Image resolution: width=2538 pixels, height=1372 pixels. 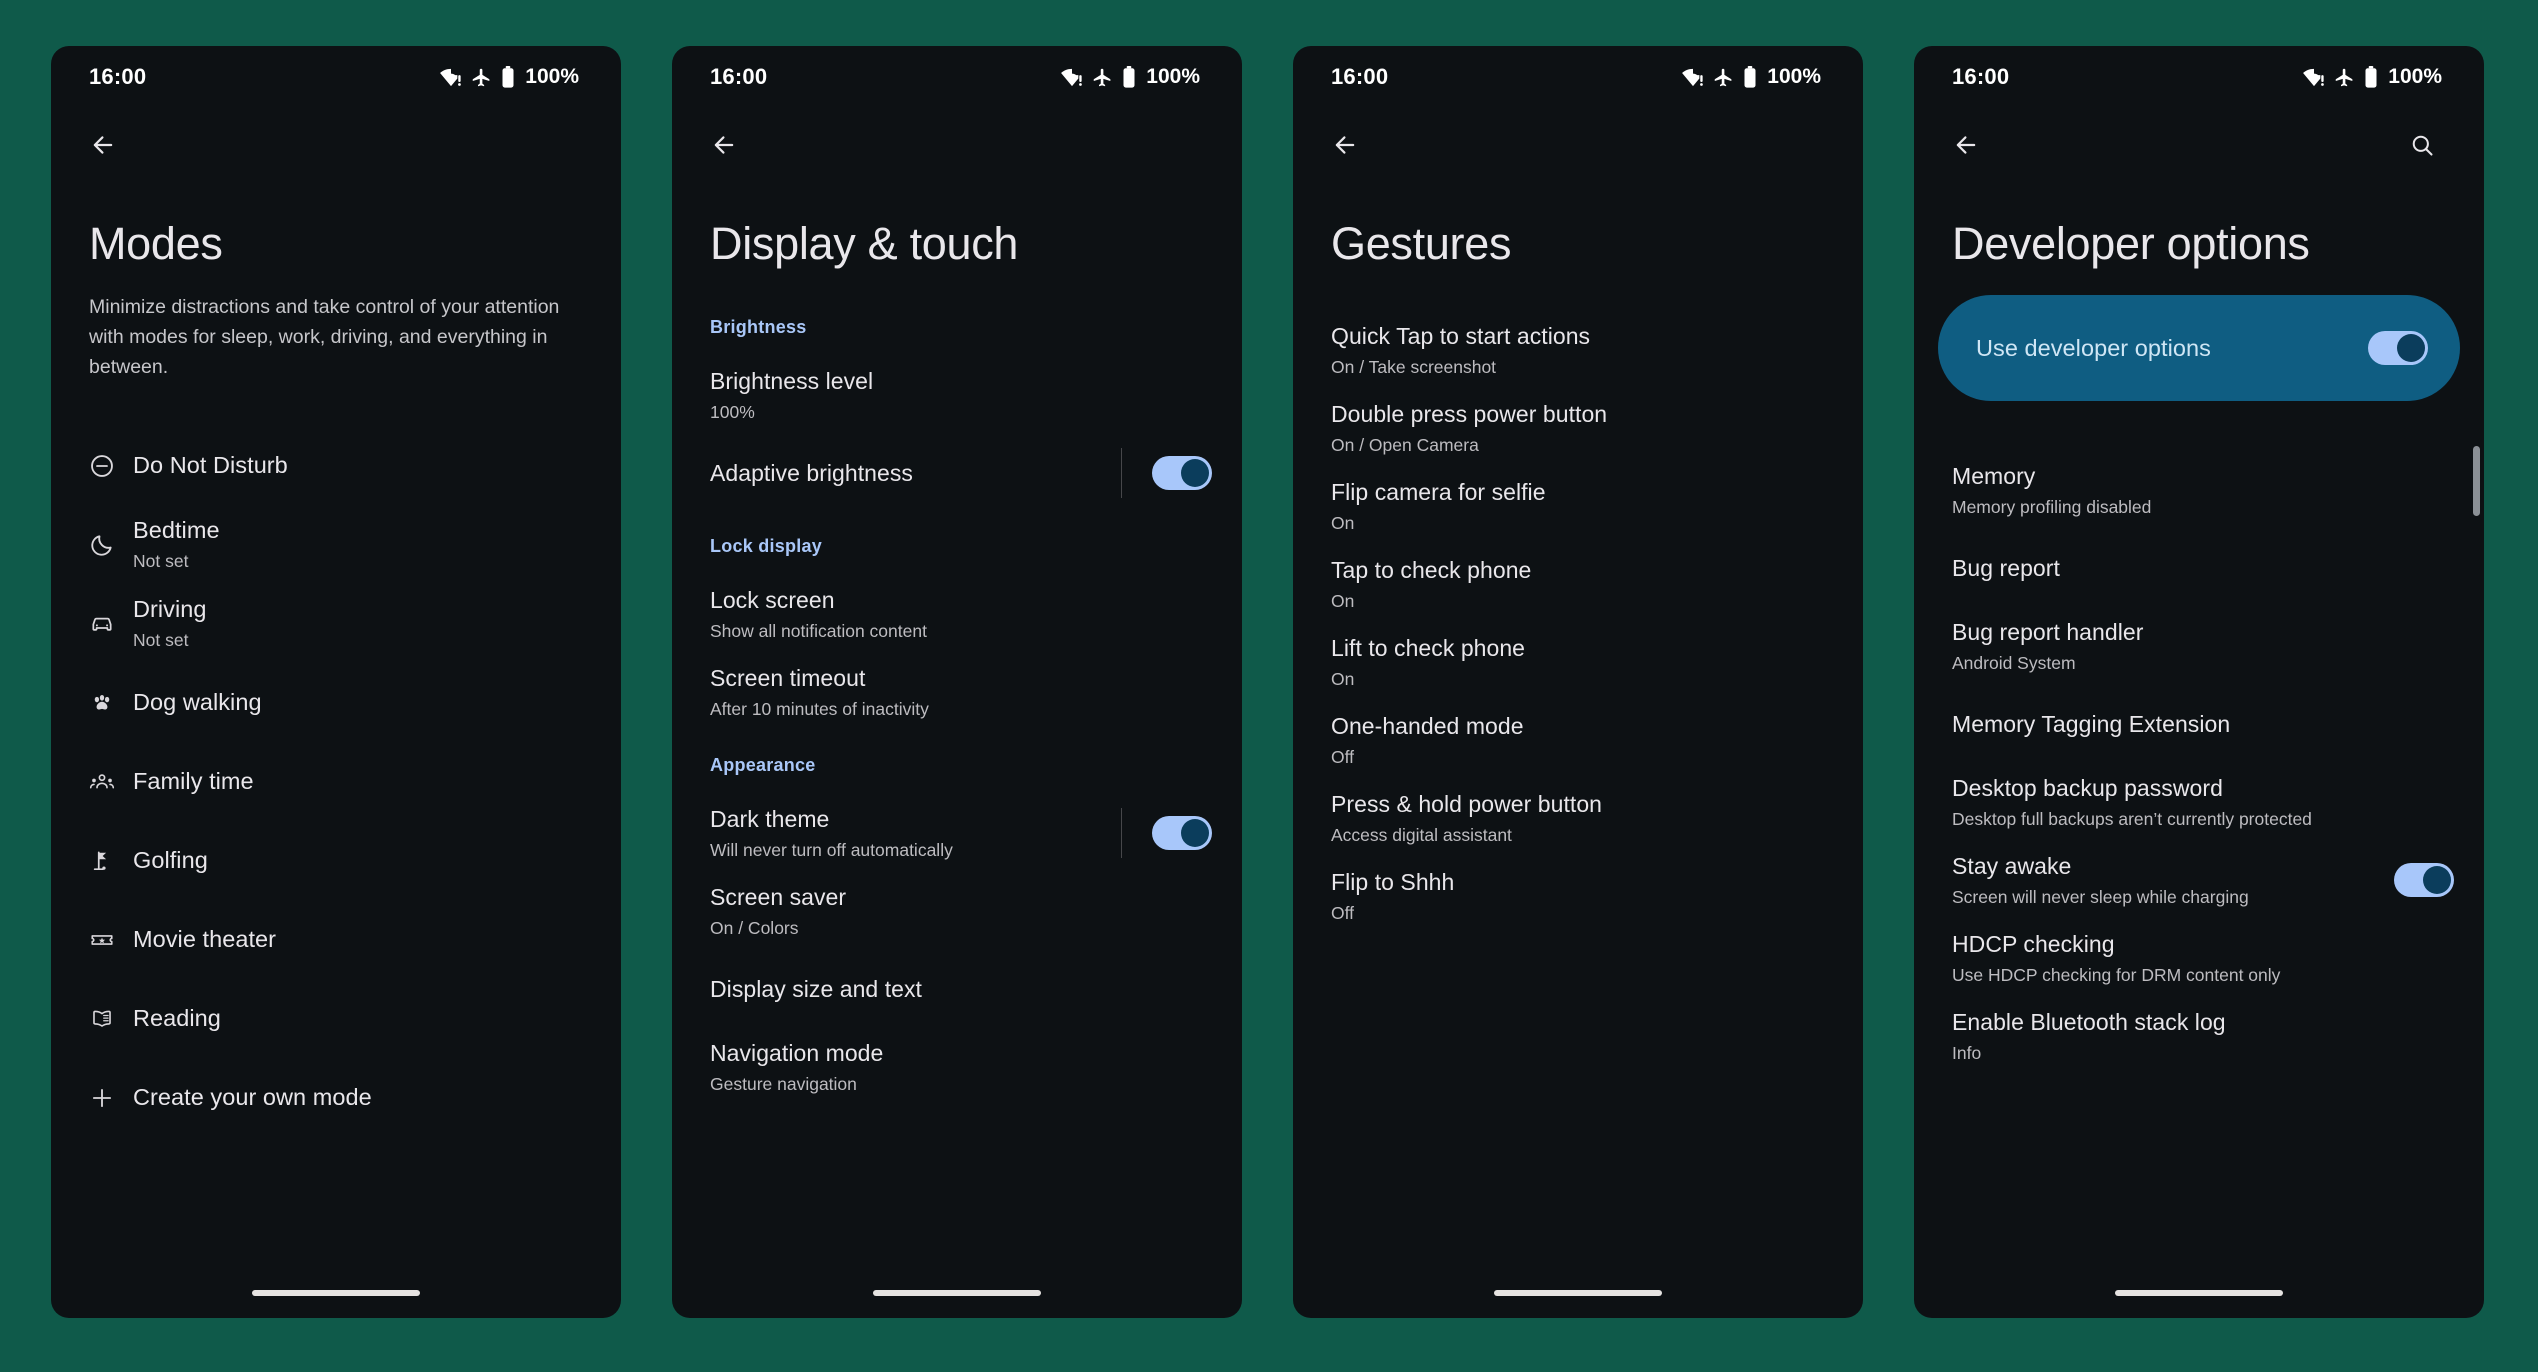 What do you see at coordinates (176, 530) in the screenshot?
I see `list-item-title: Bedtime` at bounding box center [176, 530].